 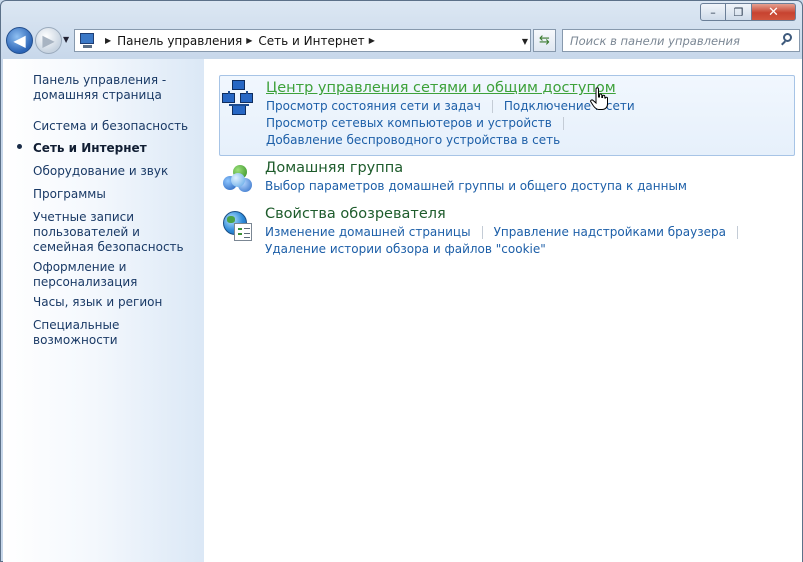 I want to click on sidebar-item-control-panel-home: Панель управления - домашняя страница, so click(x=115, y=88).